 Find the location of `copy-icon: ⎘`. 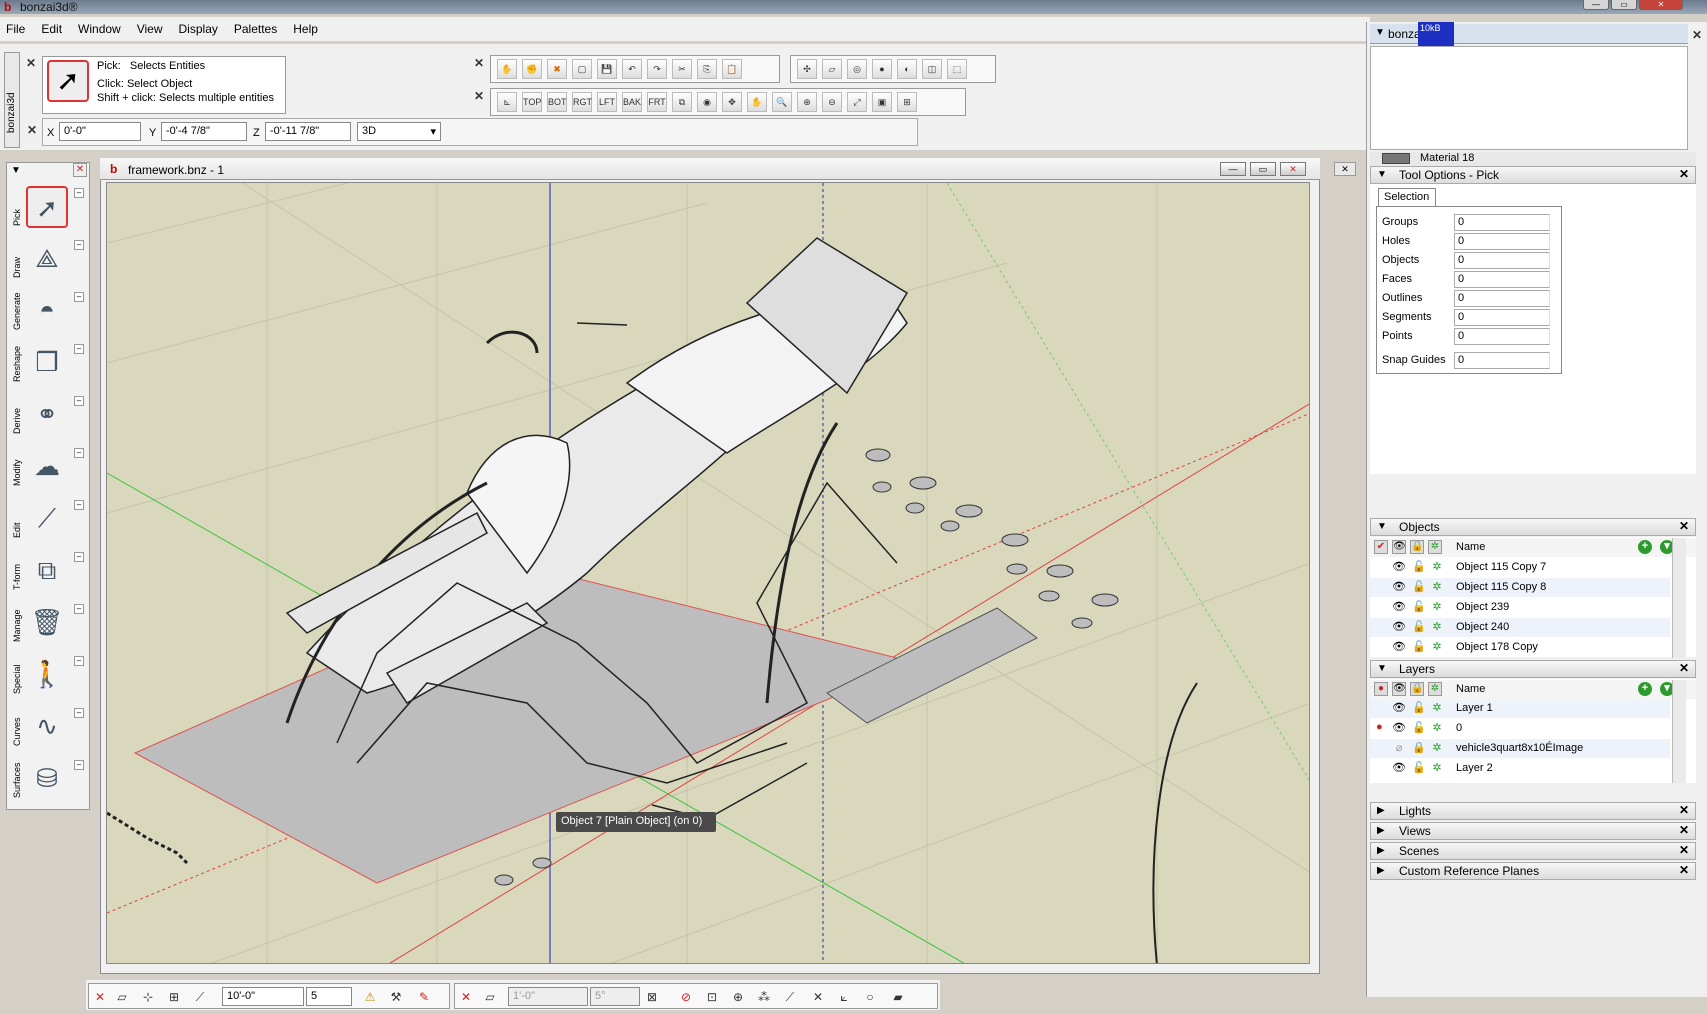

copy-icon: ⎘ is located at coordinates (707, 69).